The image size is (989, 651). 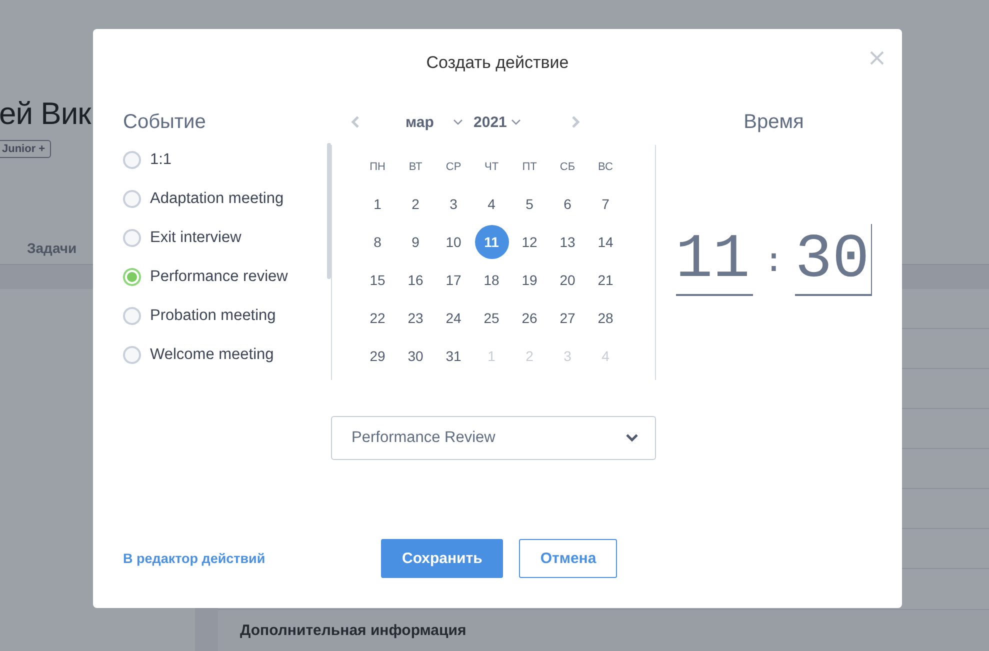 What do you see at coordinates (492, 122) in the screenshot?
I see `year-select: 2021` at bounding box center [492, 122].